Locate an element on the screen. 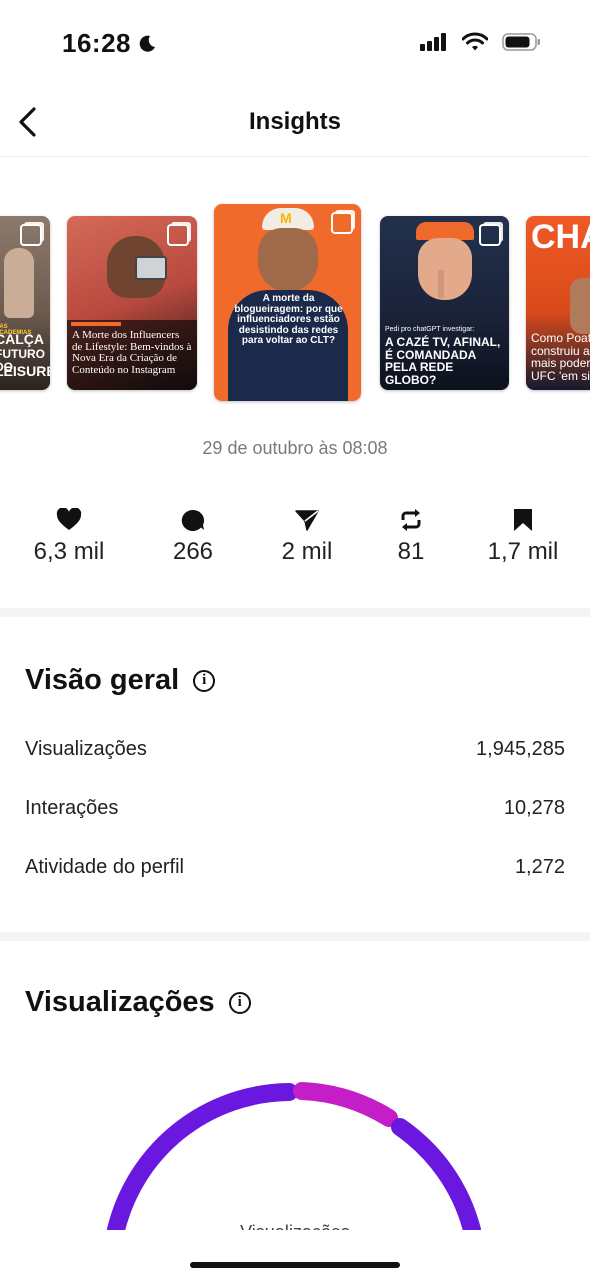  overview-heading: Visão geral i is located at coordinates (120, 680).